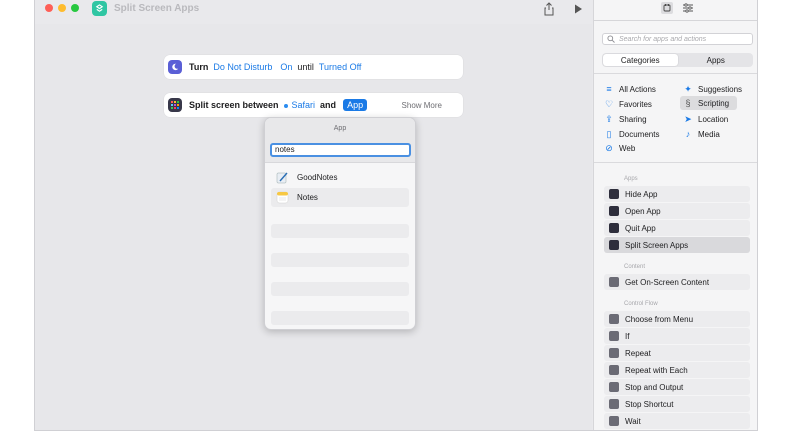  What do you see at coordinates (633, 421) in the screenshot?
I see `action-label: Wait` at bounding box center [633, 421].